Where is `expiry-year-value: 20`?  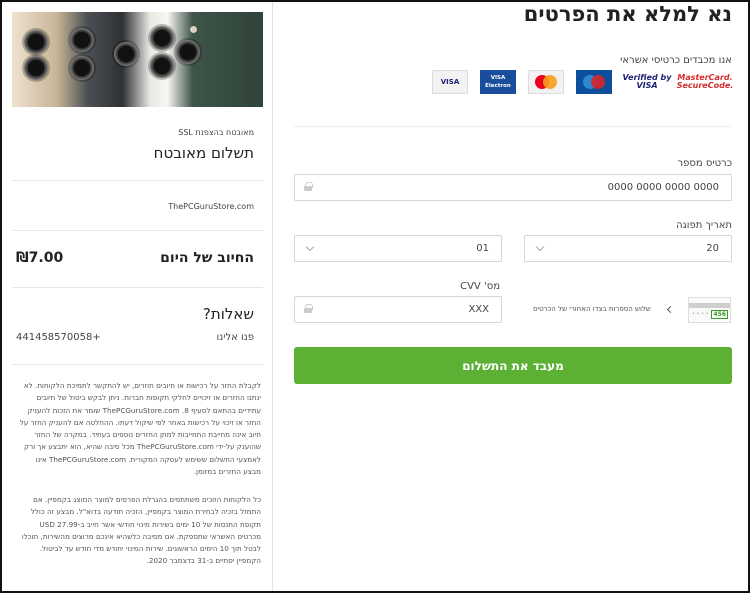
expiry-year-value: 20 is located at coordinates (712, 248).